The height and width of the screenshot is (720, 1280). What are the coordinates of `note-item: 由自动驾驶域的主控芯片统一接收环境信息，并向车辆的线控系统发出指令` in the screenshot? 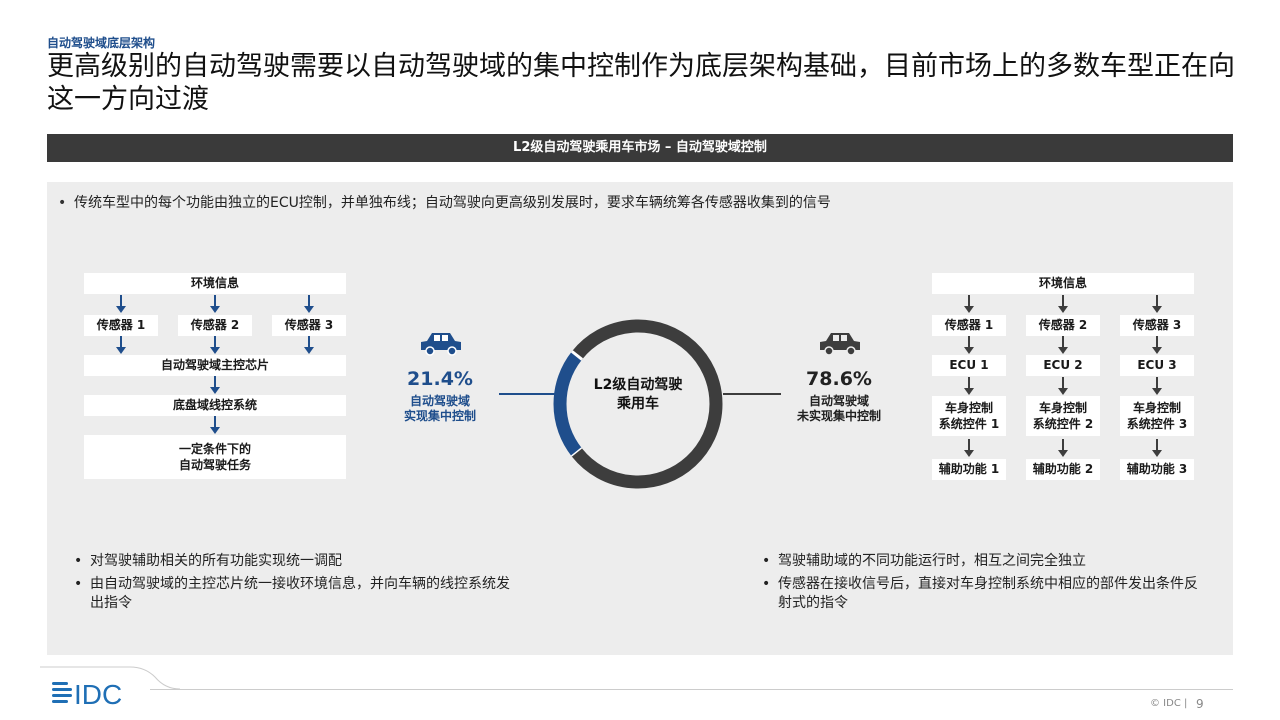 It's located at (297, 594).